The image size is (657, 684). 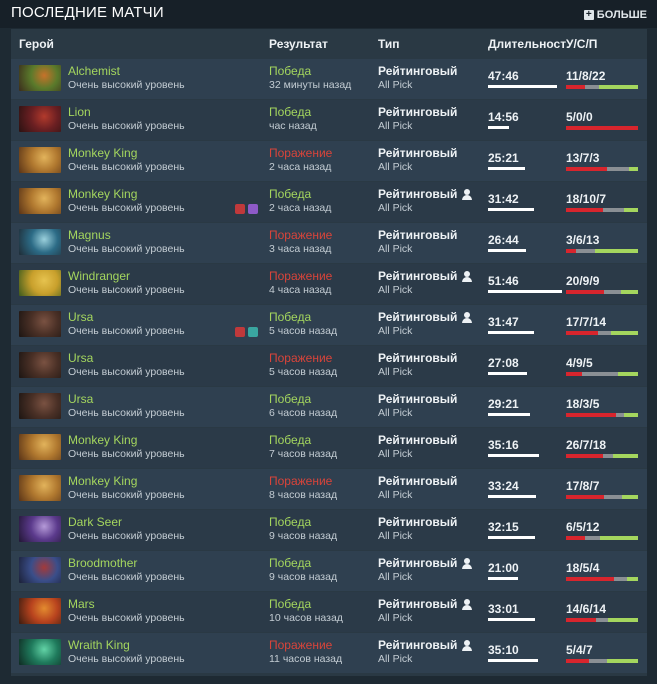 I want to click on kda-value: 6/5/12, so click(x=583, y=527).